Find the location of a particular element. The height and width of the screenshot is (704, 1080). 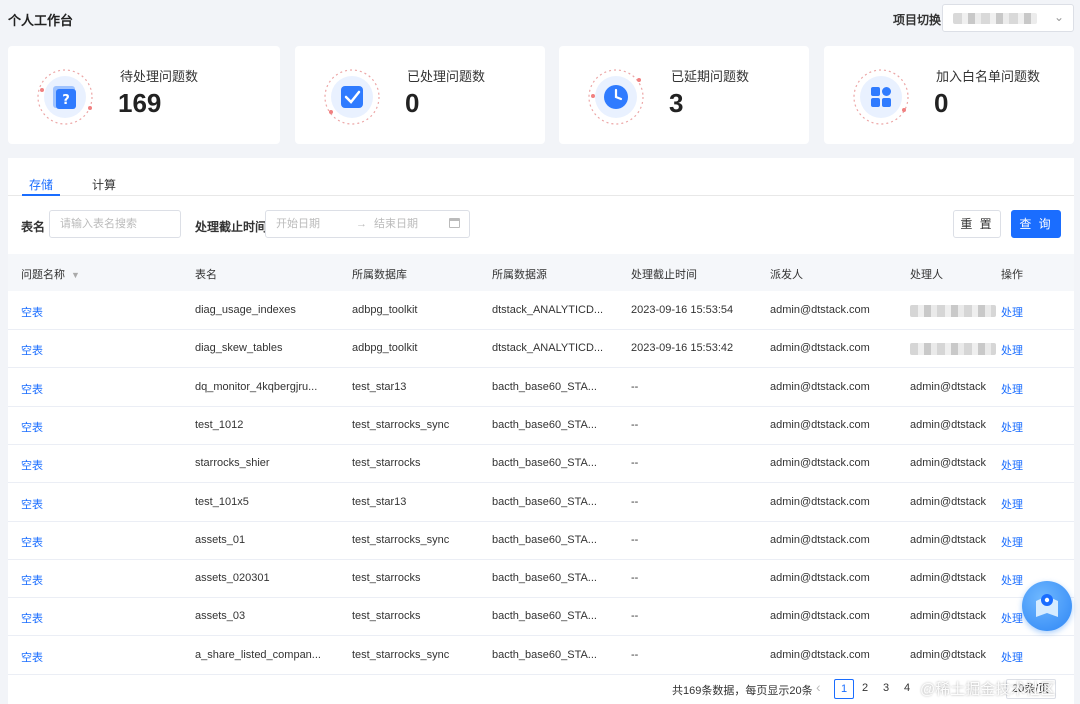

chevron-down-icon: ⌄ is located at coordinates (1058, 17).